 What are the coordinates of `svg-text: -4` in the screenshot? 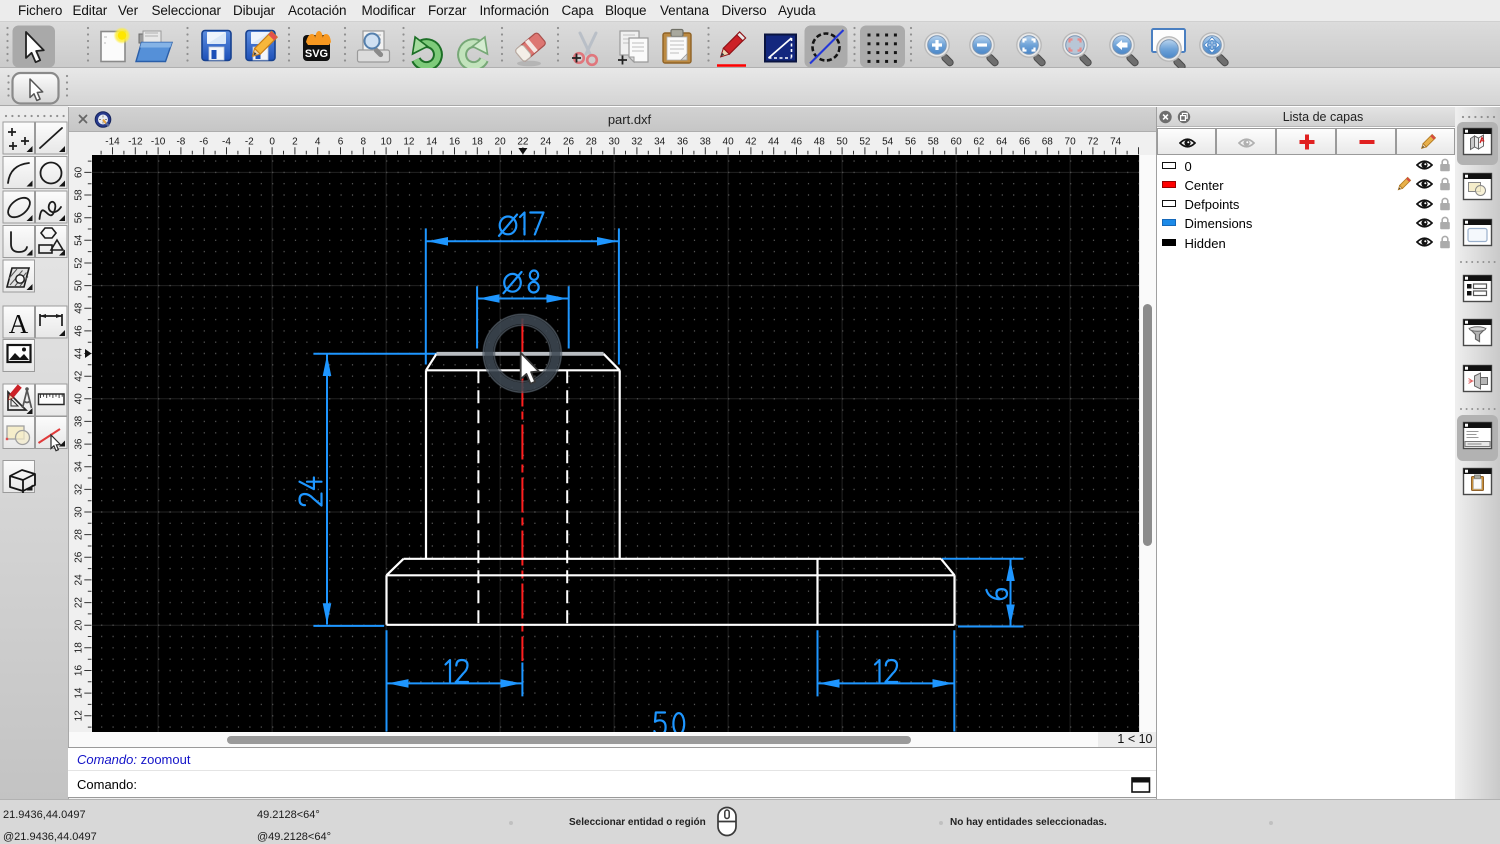 It's located at (226, 142).